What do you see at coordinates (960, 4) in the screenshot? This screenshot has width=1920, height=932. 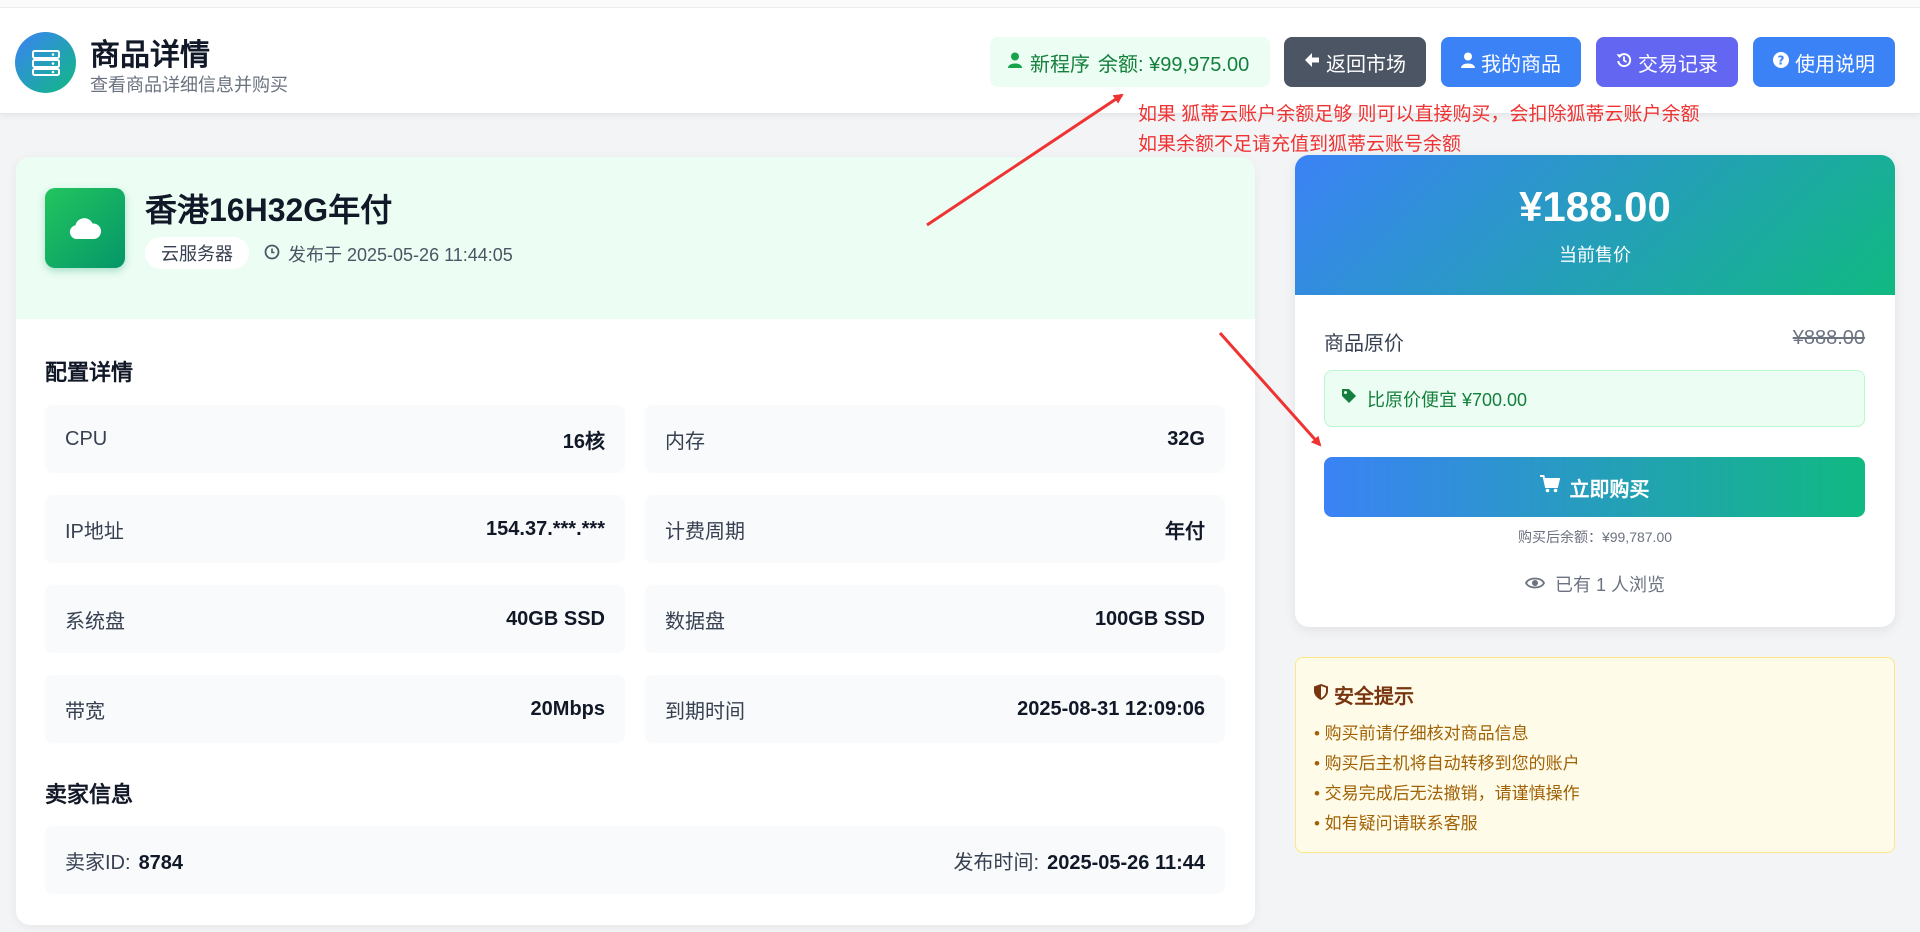 I see `top-strip` at bounding box center [960, 4].